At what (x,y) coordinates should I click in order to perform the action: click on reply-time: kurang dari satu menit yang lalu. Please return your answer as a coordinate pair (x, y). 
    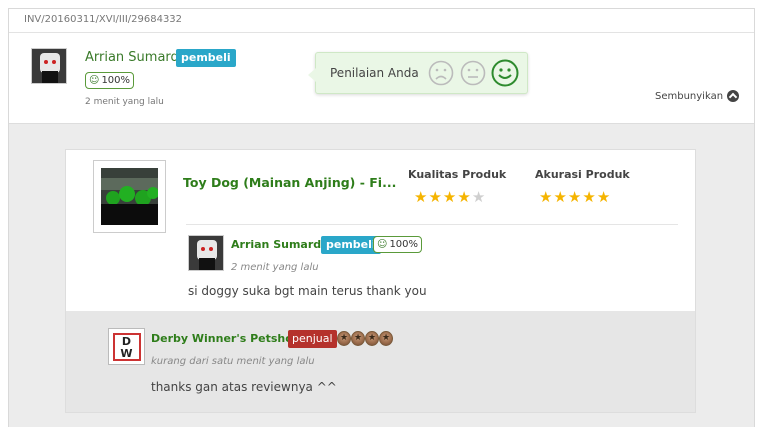
    Looking at the image, I should click on (233, 361).